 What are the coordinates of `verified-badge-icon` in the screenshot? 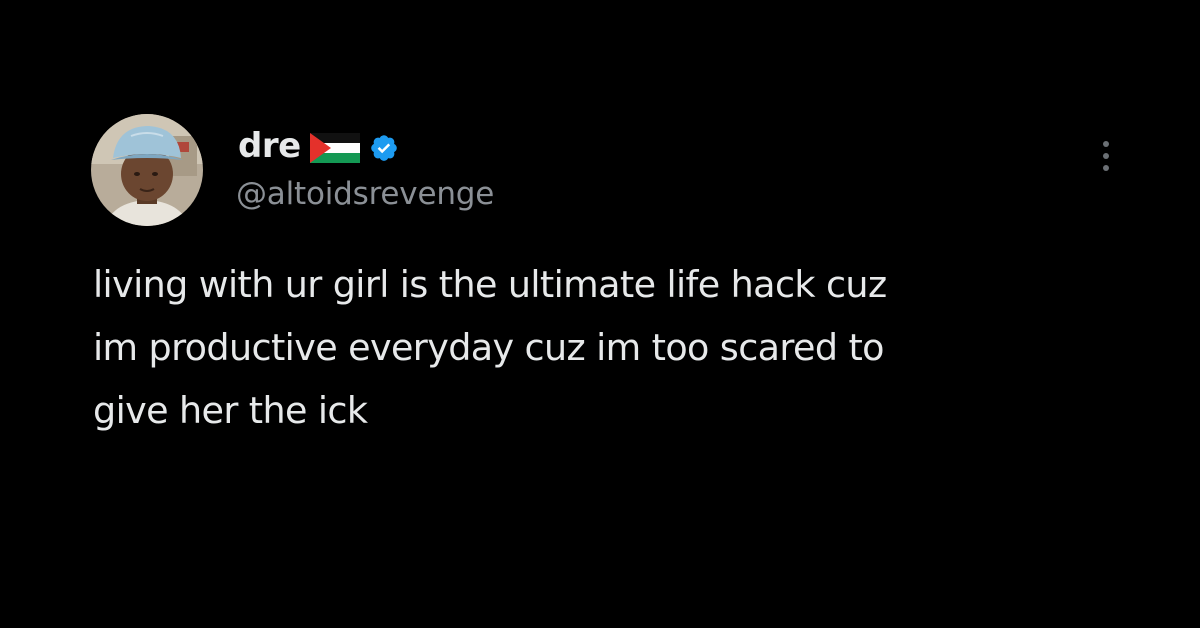 It's located at (383, 147).